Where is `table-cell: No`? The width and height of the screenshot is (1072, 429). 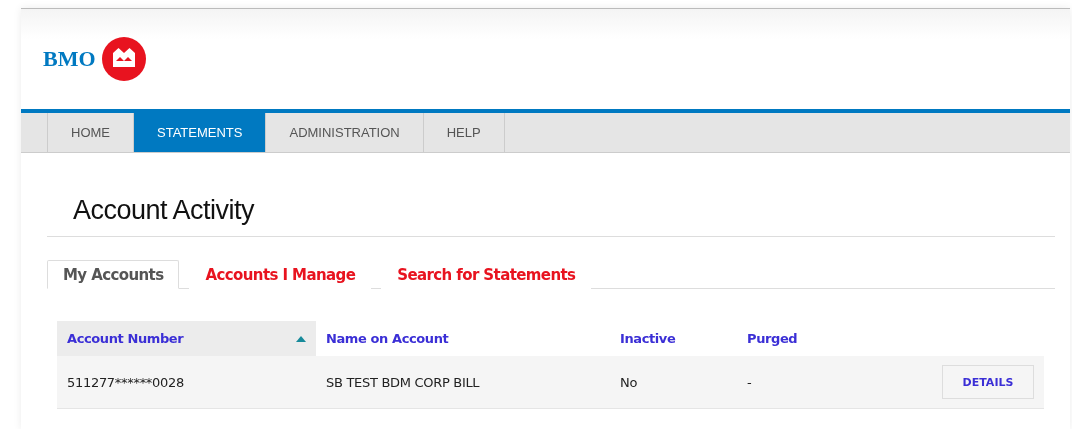 table-cell: No is located at coordinates (629, 382).